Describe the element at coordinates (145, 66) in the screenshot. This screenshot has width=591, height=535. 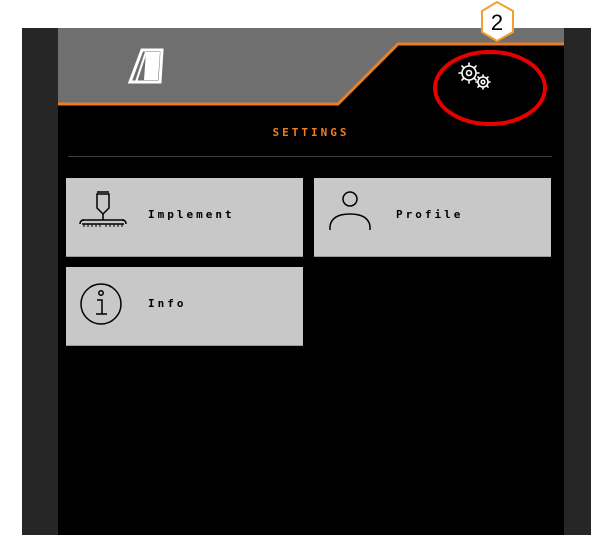
I see `implement-logo-icon` at that location.